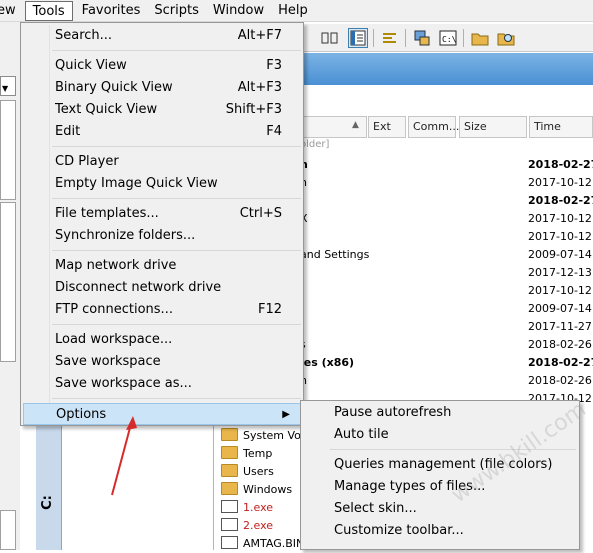 The image size is (593, 553). I want to click on file-list-item: 1.exe, so click(247, 508).